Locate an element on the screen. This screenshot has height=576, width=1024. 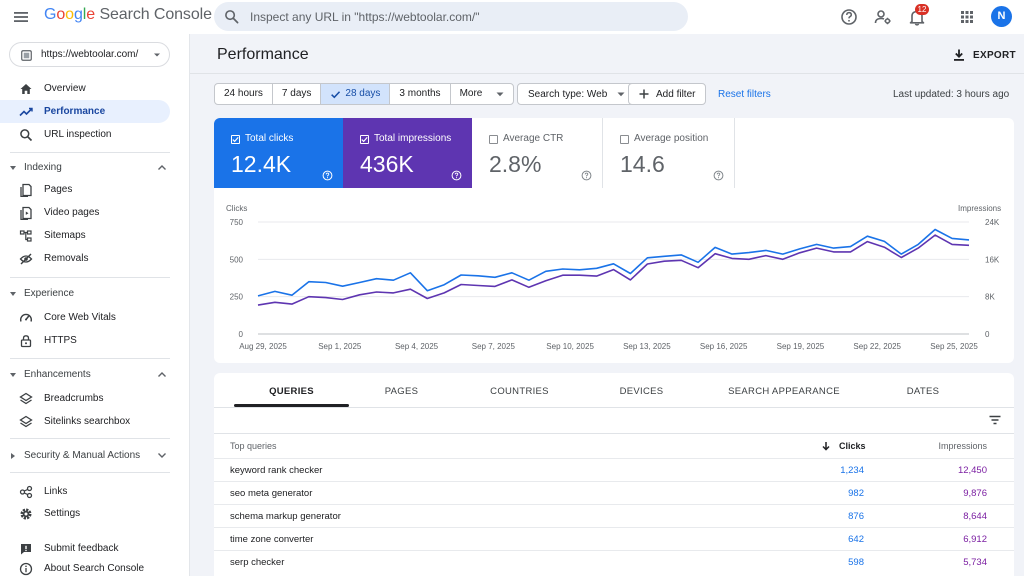
sidebar-item-removals: Removals is located at coordinates (85, 258).